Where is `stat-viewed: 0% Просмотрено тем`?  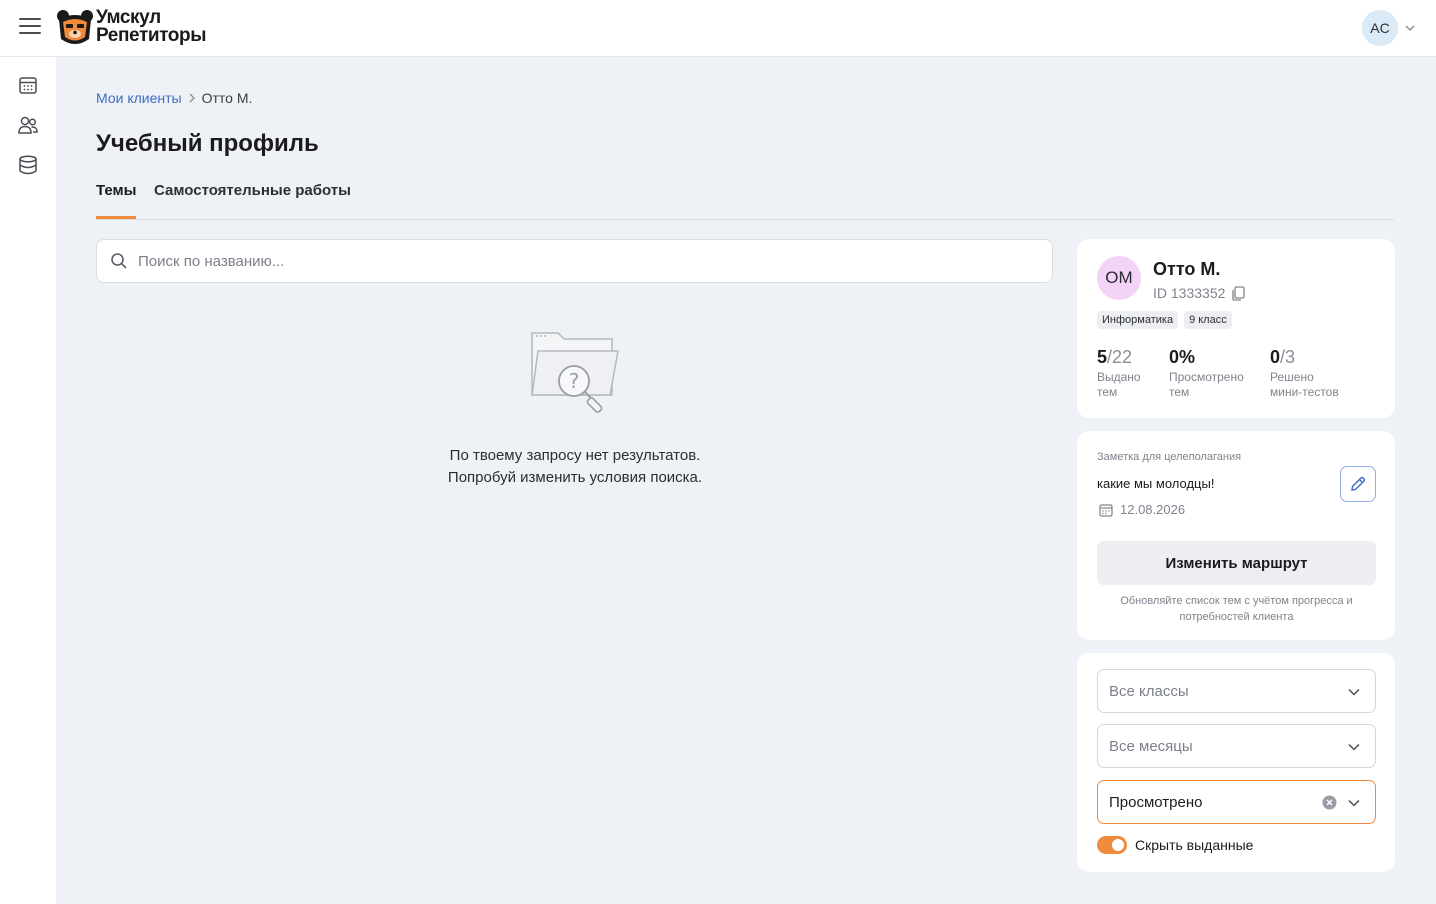 stat-viewed: 0% Просмотрено тем is located at coordinates (1206, 373).